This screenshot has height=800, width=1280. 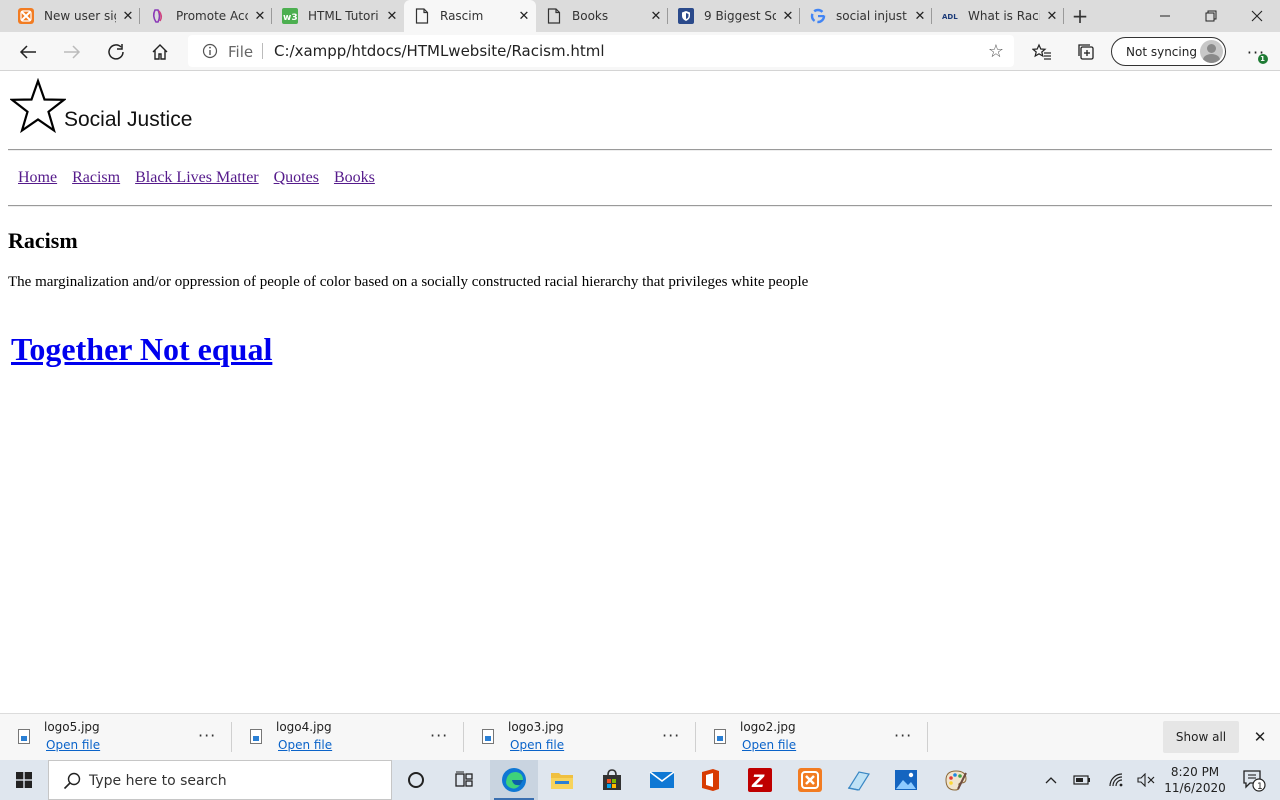 I want to click on url-text: C:/xampp/htdocs/HTMLwebsite/Racism.html, so click(x=439, y=51).